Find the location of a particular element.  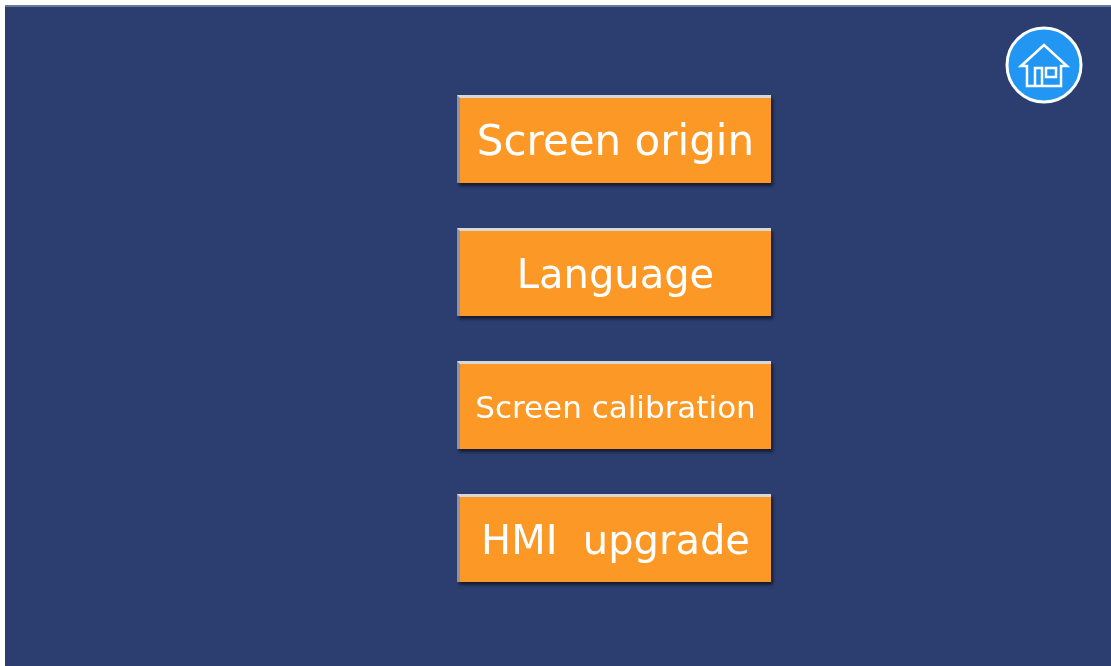

home-icon is located at coordinates (1044, 65).